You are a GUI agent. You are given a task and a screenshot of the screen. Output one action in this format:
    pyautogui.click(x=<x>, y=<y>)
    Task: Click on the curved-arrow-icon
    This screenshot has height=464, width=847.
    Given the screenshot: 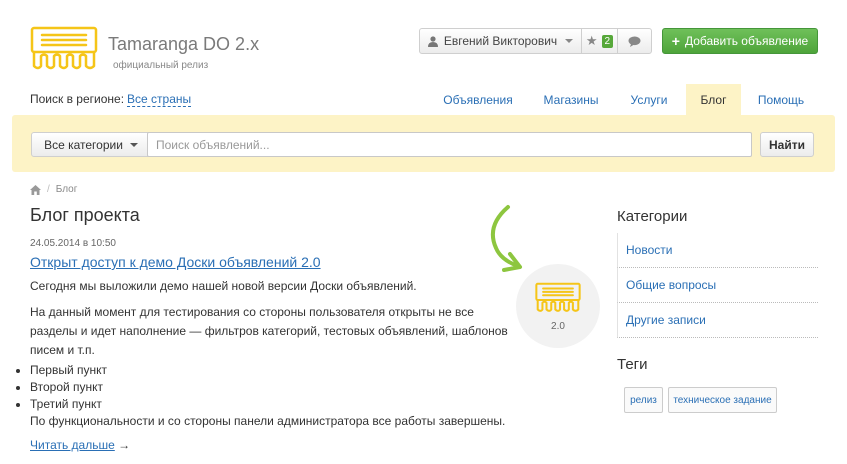 What is the action you would take?
    pyautogui.click(x=506, y=238)
    